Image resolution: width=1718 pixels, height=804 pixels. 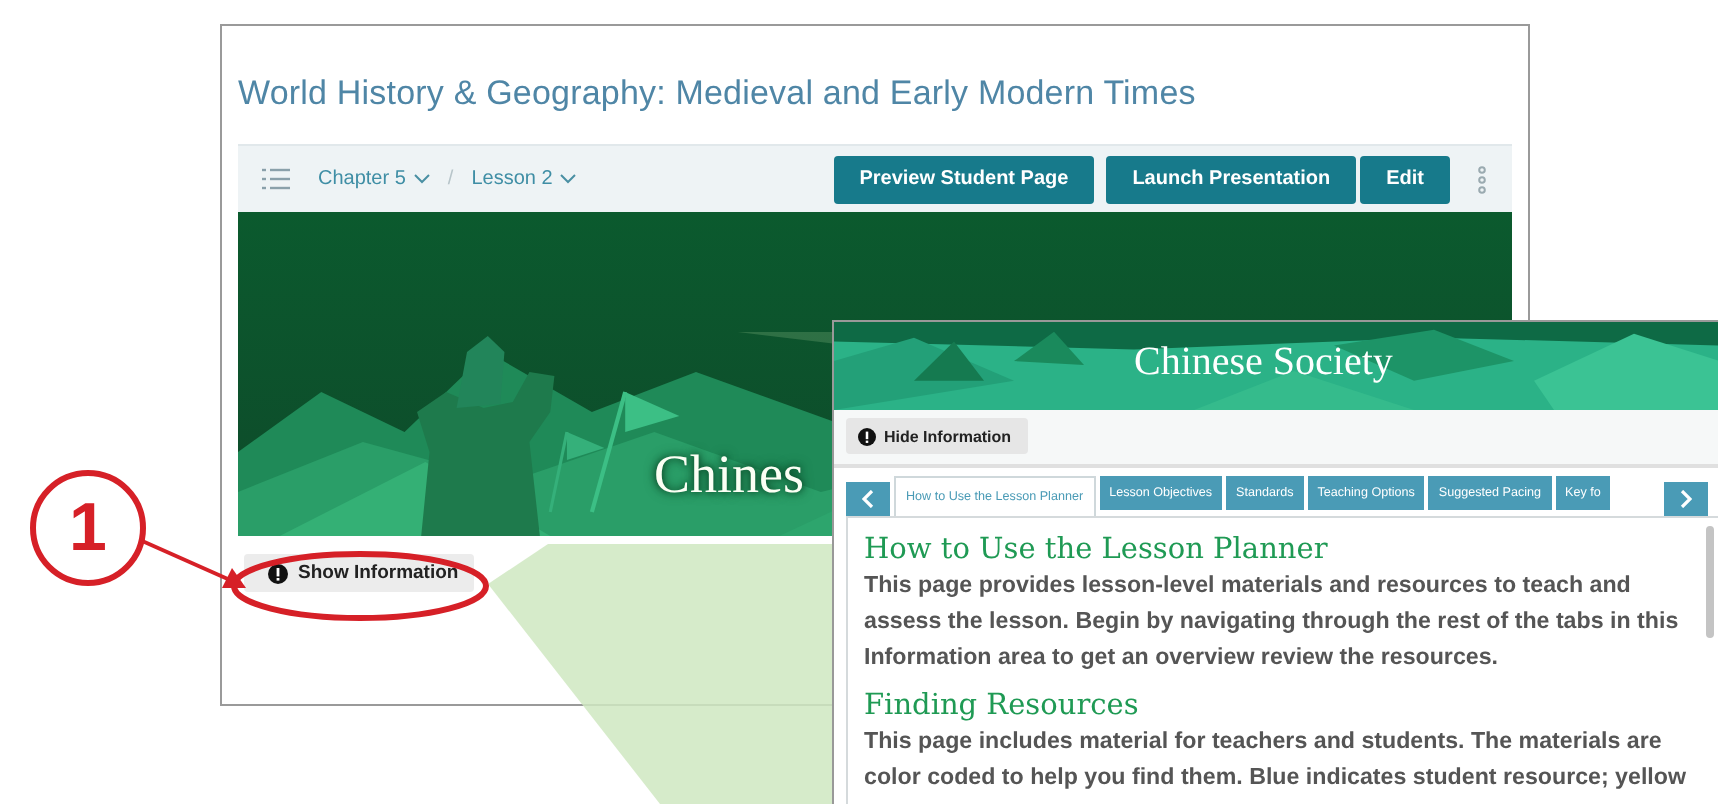 What do you see at coordinates (1275, 760) in the screenshot?
I see `section-text: This page includes material for teachers and students. The materials are color coded to help you find them. Blue indicates student resource; yellow` at bounding box center [1275, 760].